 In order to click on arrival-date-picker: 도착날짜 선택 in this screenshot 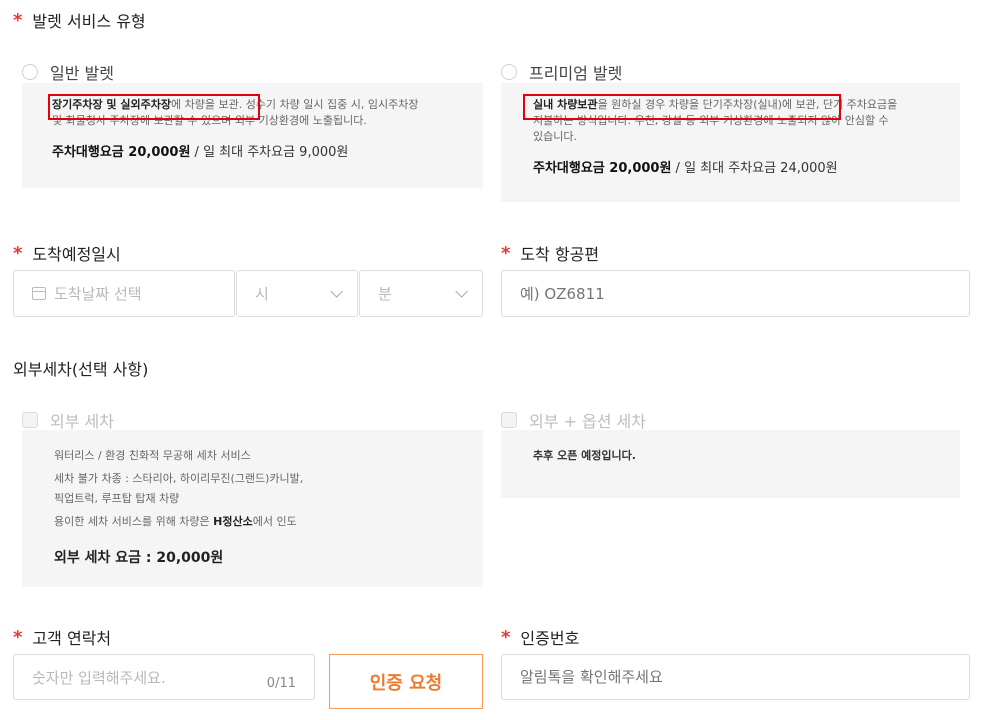, I will do `click(124, 293)`.